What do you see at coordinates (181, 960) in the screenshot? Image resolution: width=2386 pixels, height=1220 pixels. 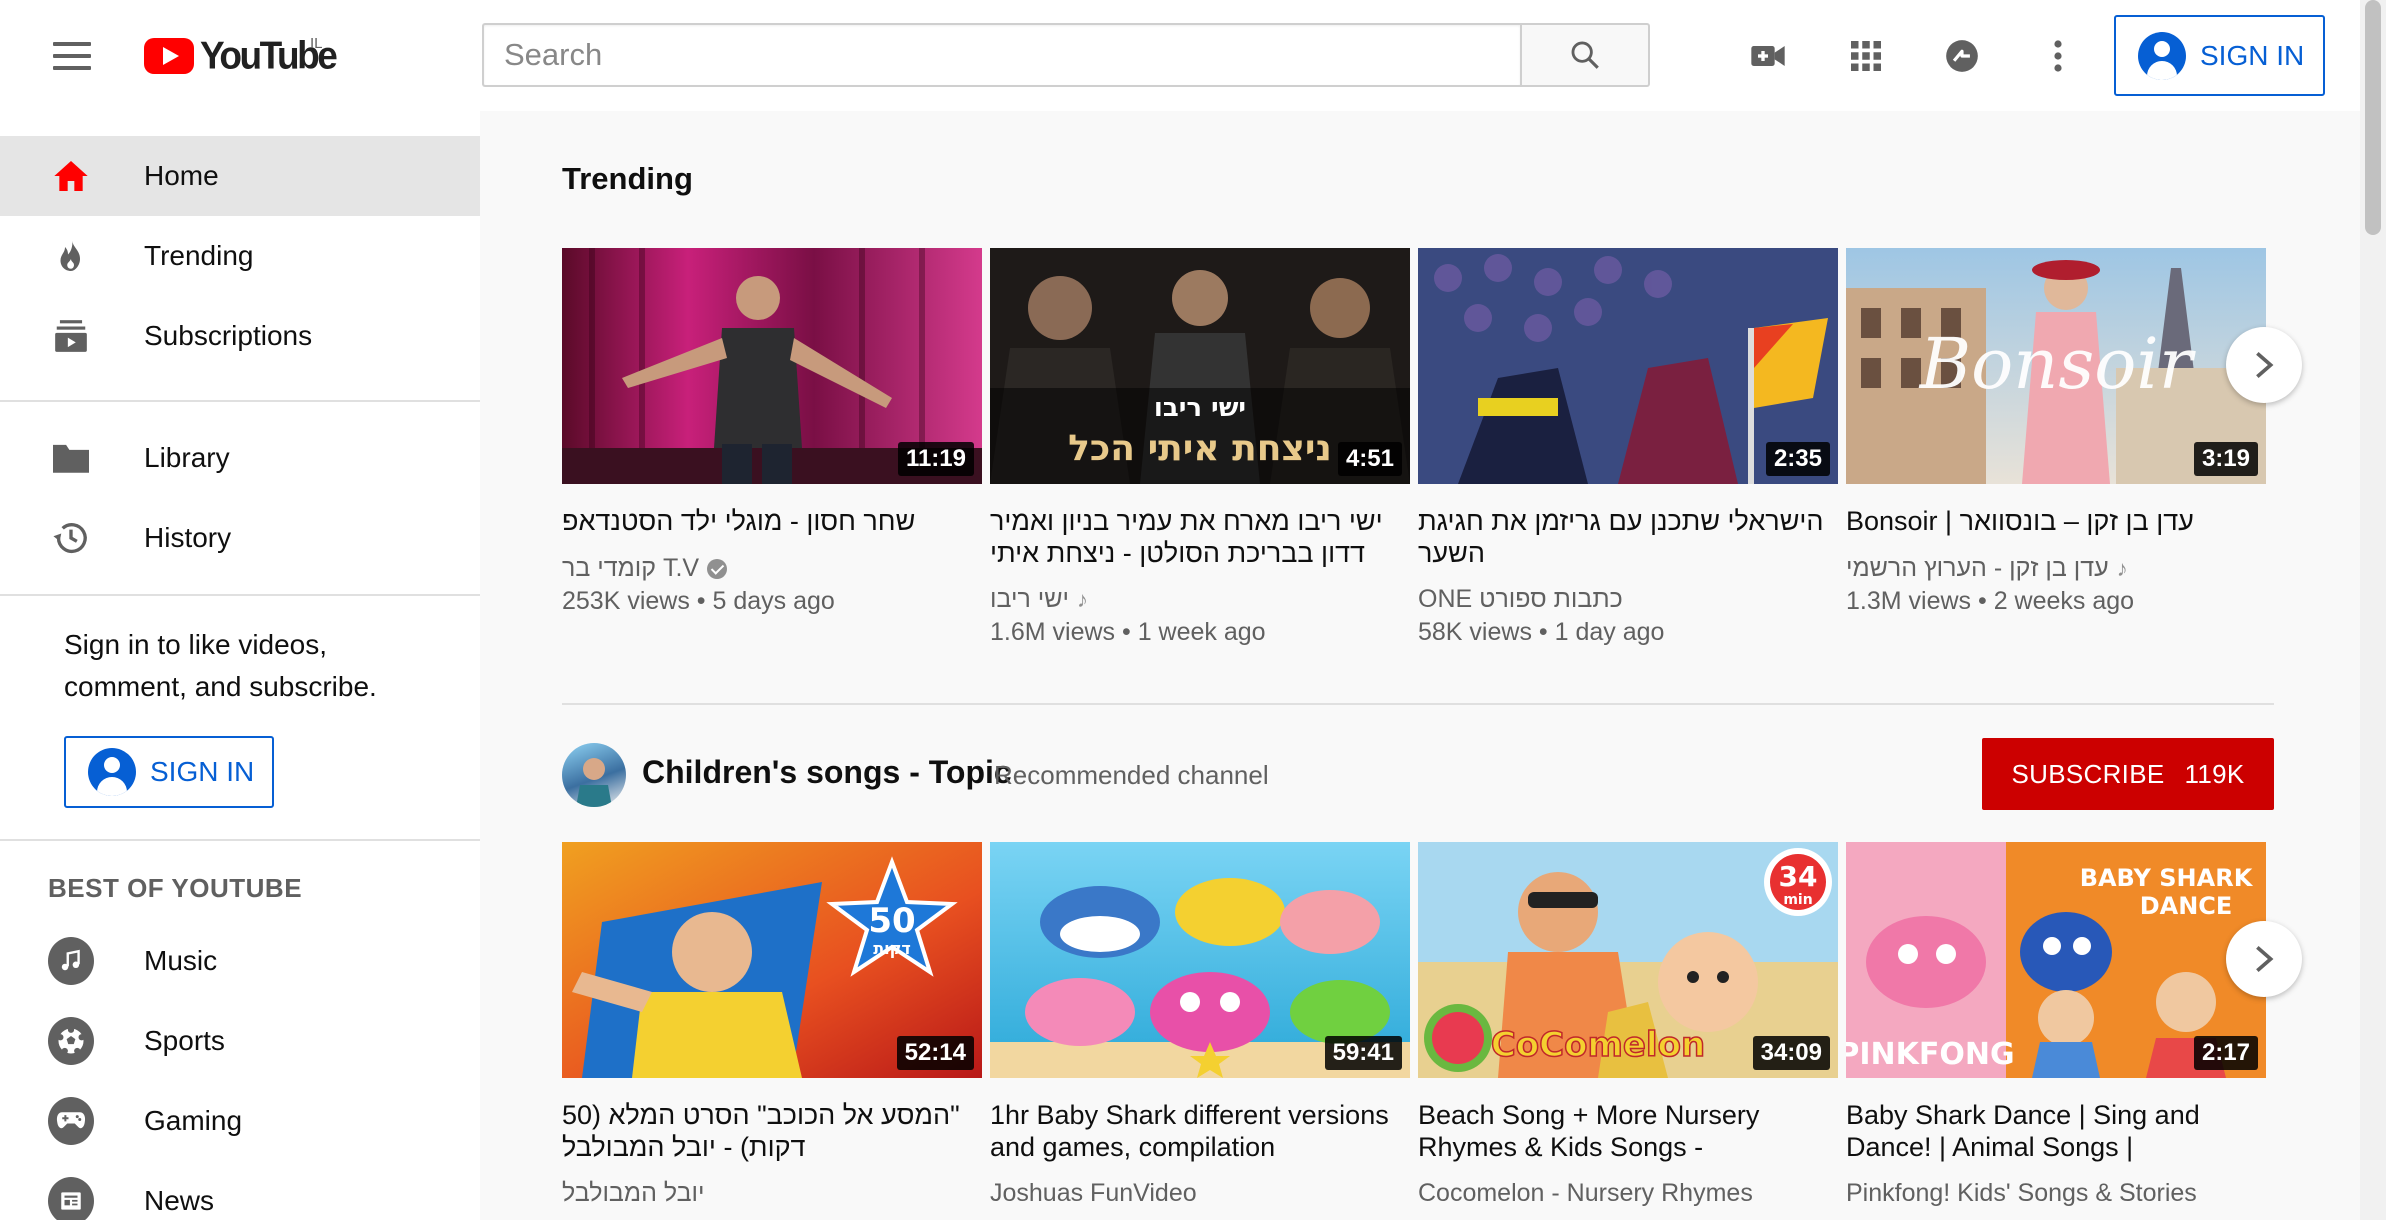 I see `sidebar-label: Music` at bounding box center [181, 960].